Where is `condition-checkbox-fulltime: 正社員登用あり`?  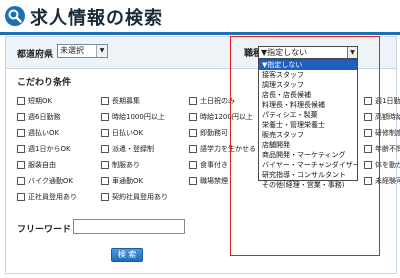
condition-checkbox-fulltime: 正社員登用あり is located at coordinates (47, 197).